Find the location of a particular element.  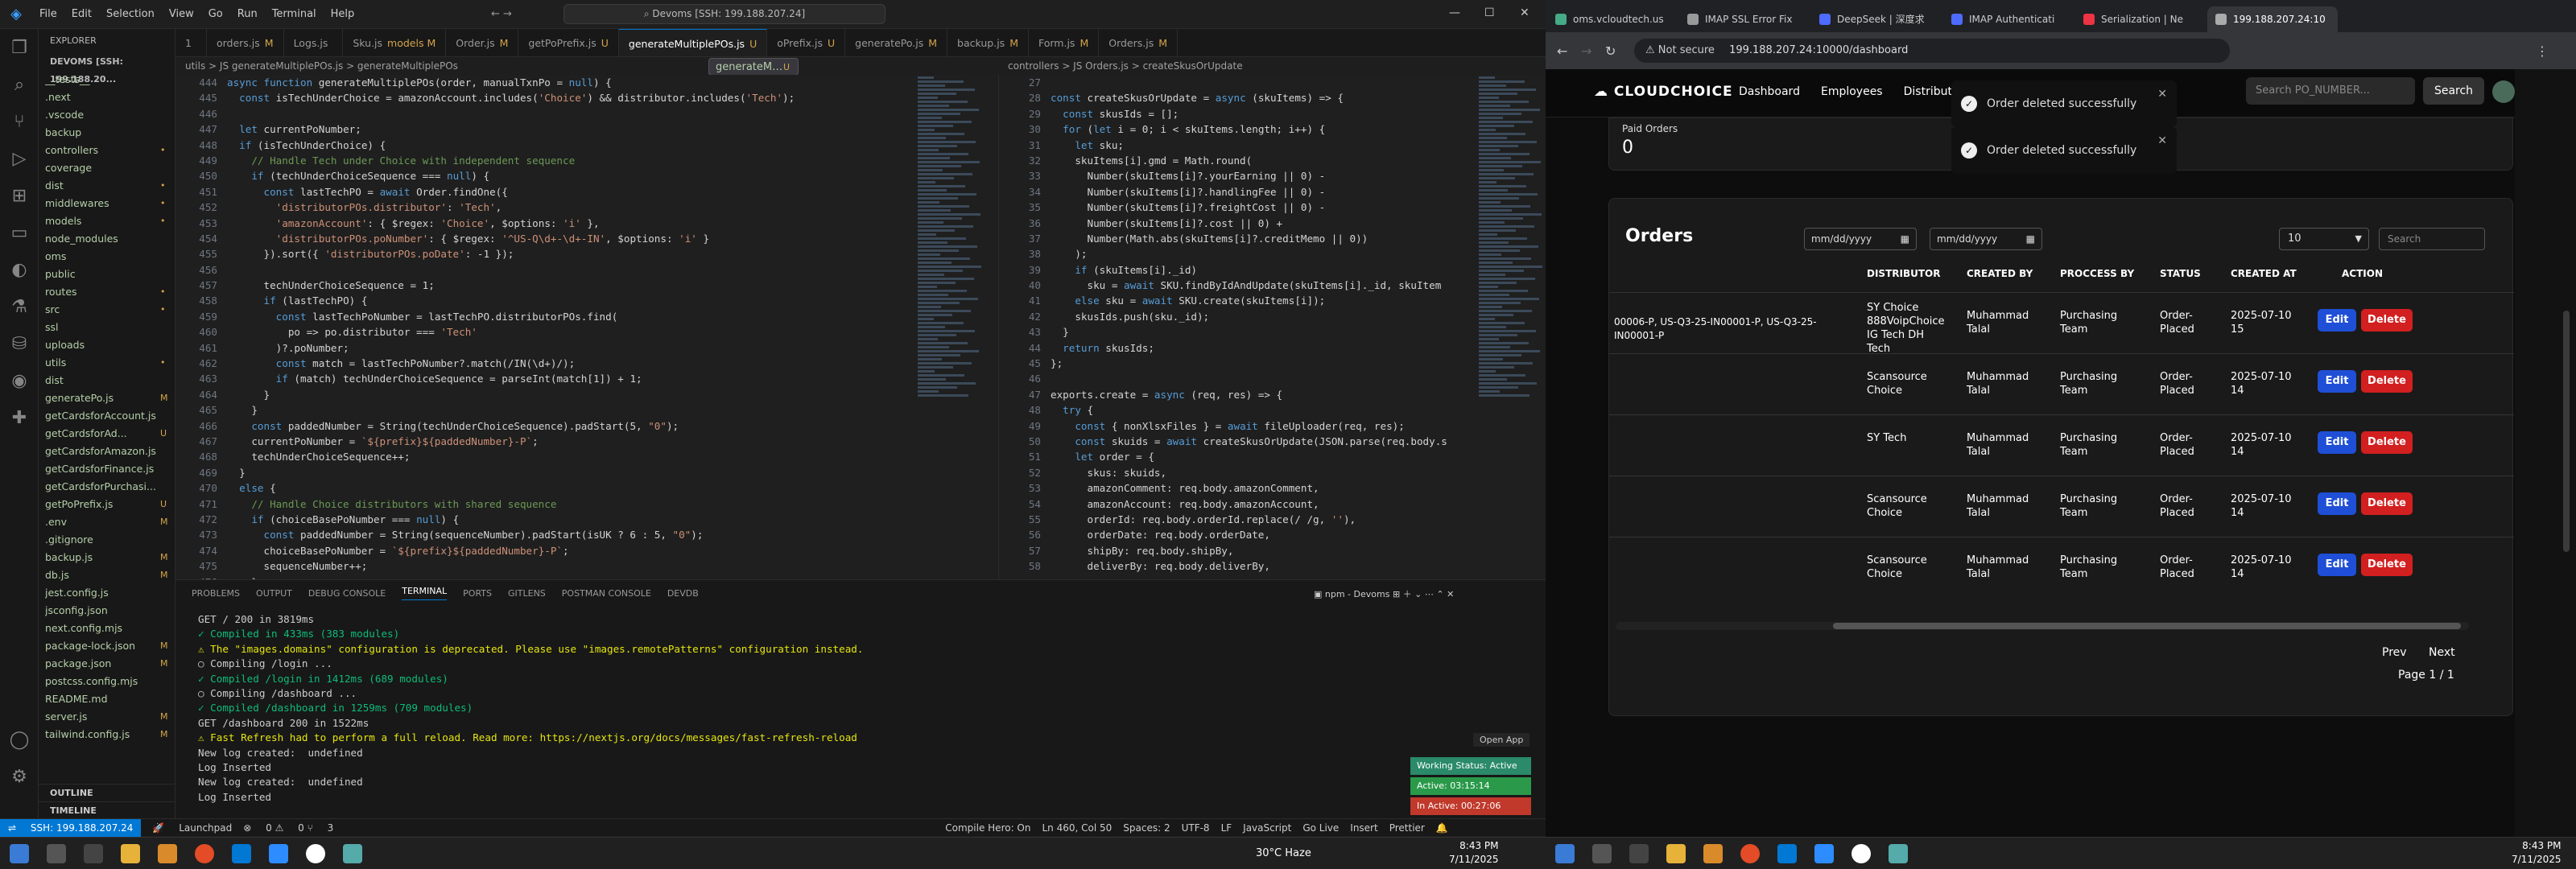

not-secure-badge: ⚠ Not secure is located at coordinates (1680, 50).